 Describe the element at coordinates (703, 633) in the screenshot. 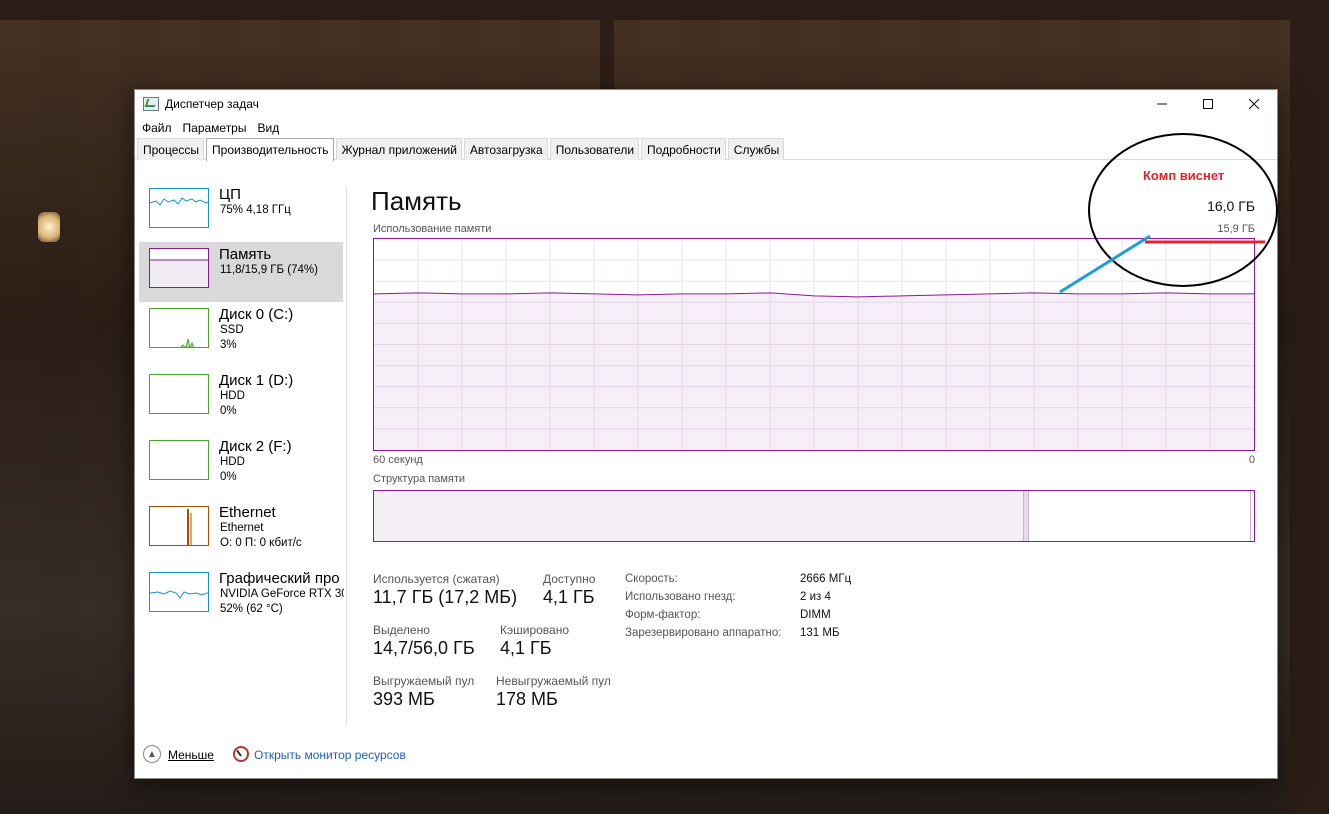

I see `hardware-reserved-label: Зарезервировано аппаратно:` at that location.